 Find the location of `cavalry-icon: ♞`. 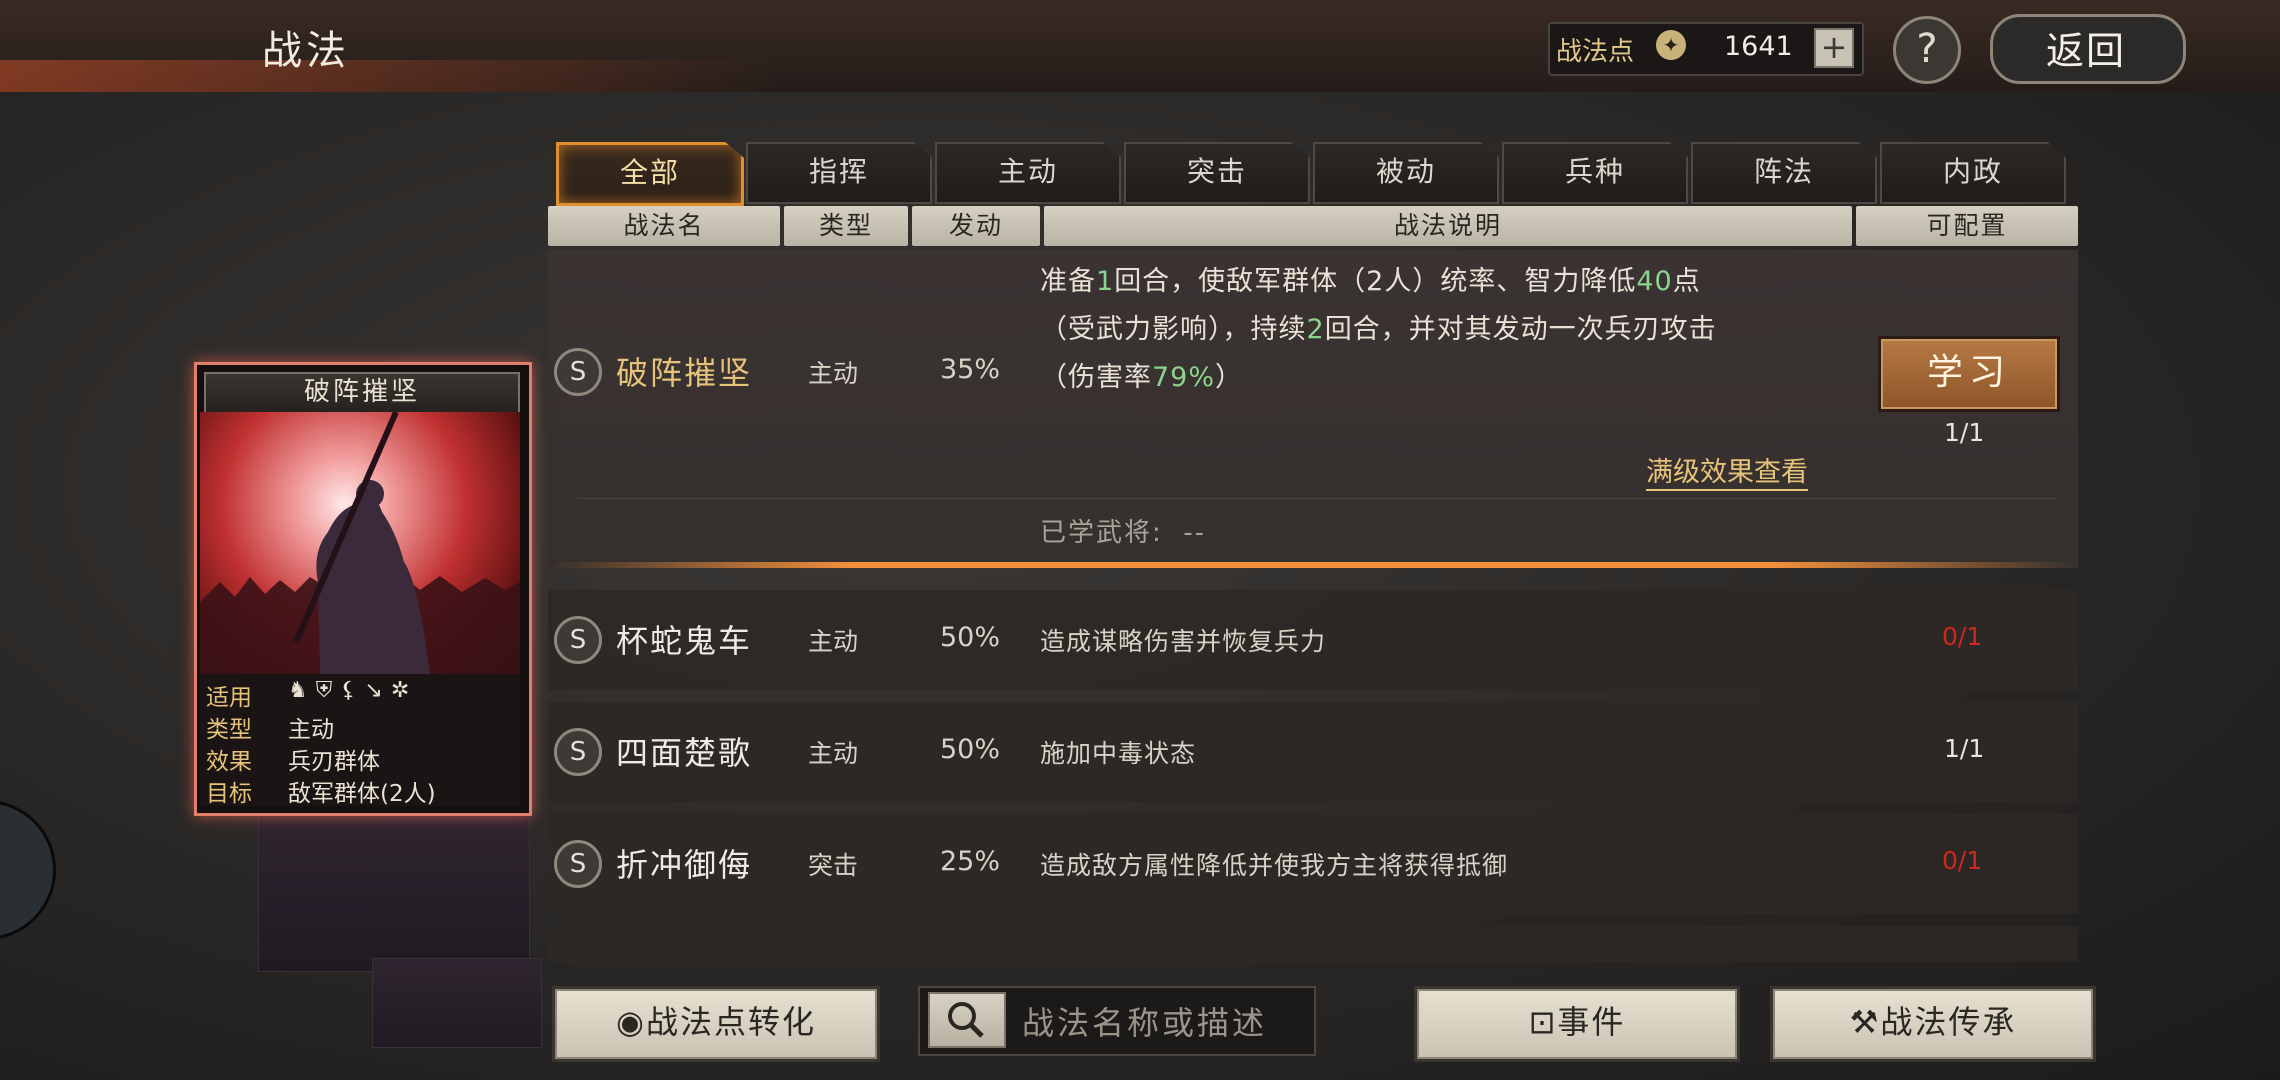

cavalry-icon: ♞ is located at coordinates (302, 690).